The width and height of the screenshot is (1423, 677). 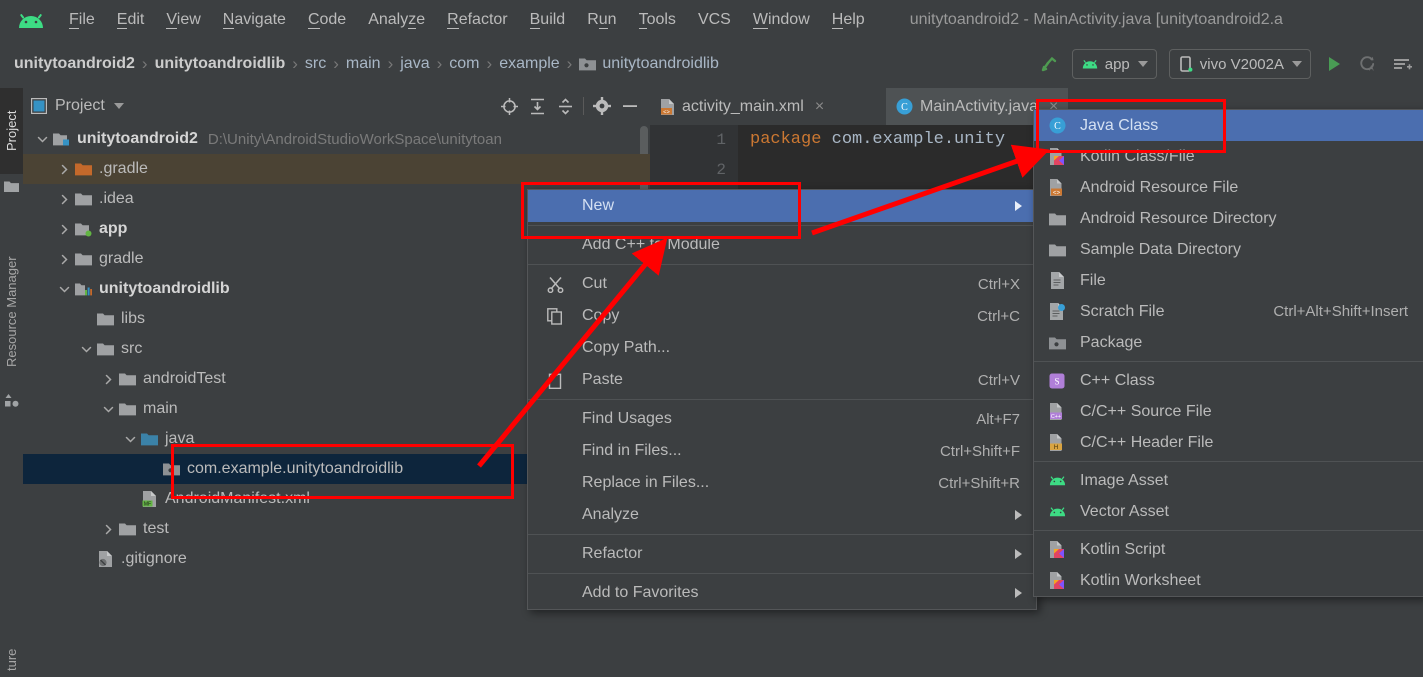 What do you see at coordinates (146, 504) in the screenshot?
I see `svg-text: MF` at bounding box center [146, 504].